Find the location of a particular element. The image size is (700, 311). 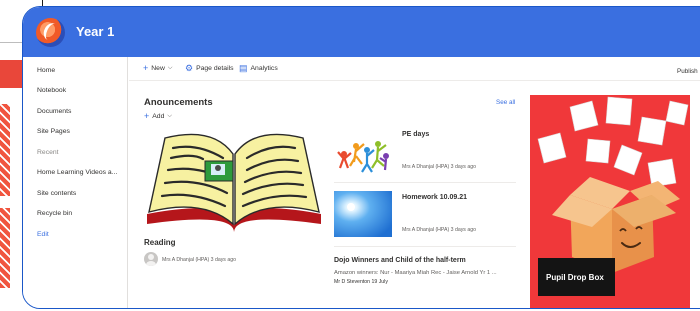

avatar is located at coordinates (151, 259).